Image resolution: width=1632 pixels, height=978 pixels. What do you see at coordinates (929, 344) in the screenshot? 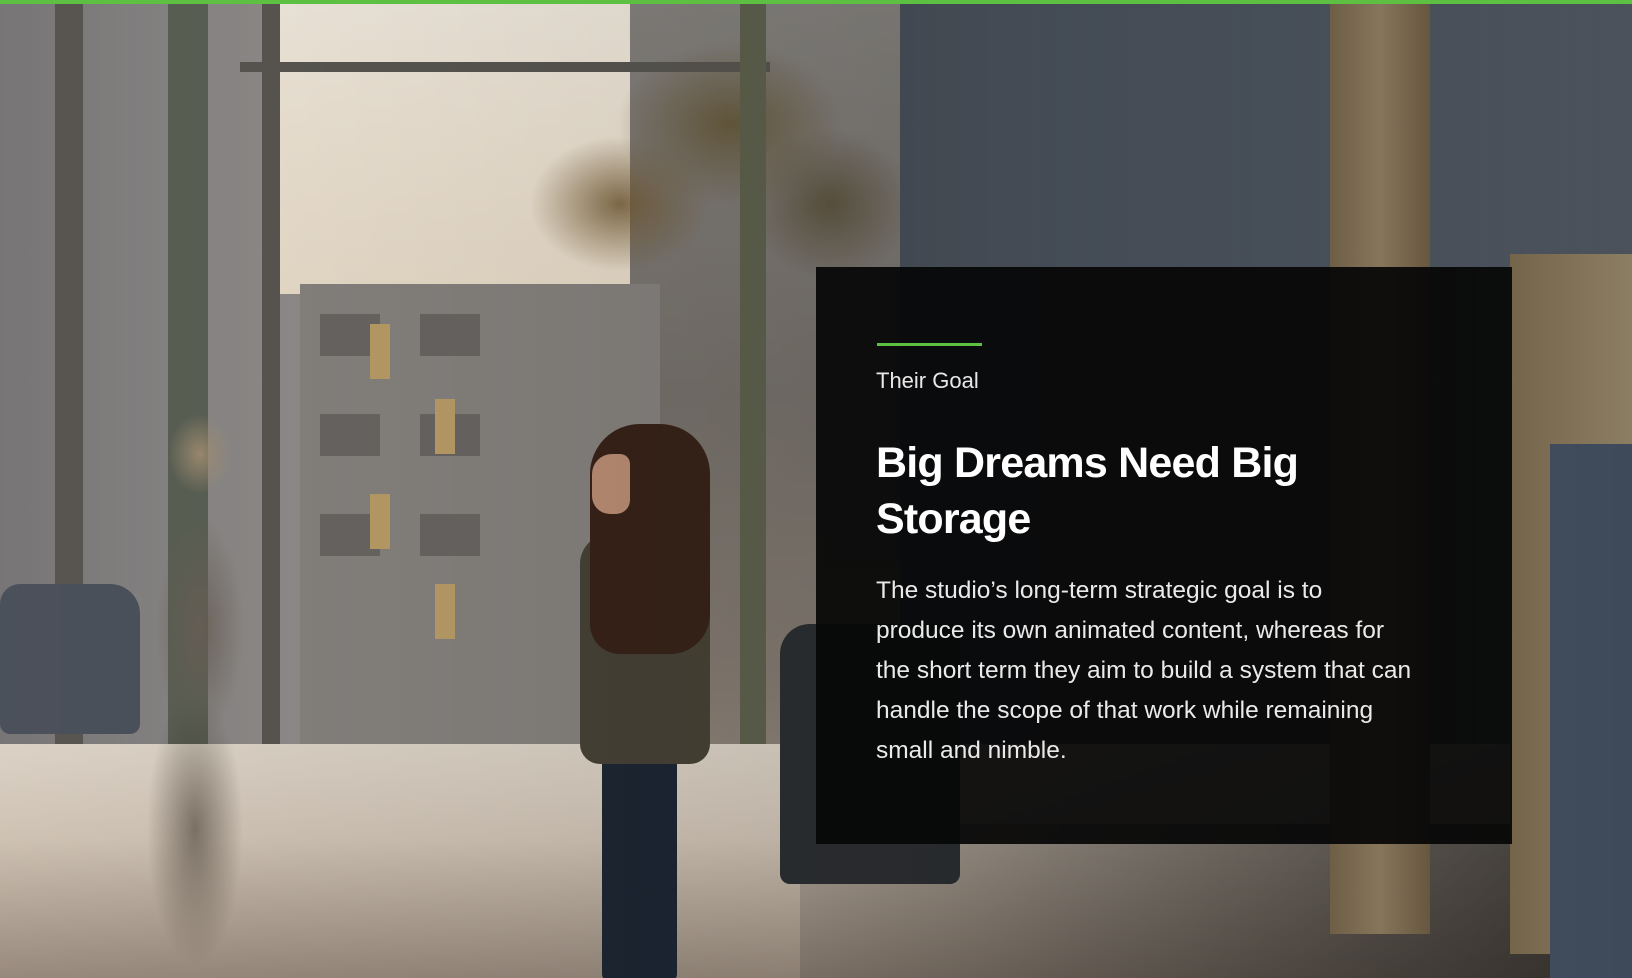
I see `panel-accent-line` at bounding box center [929, 344].